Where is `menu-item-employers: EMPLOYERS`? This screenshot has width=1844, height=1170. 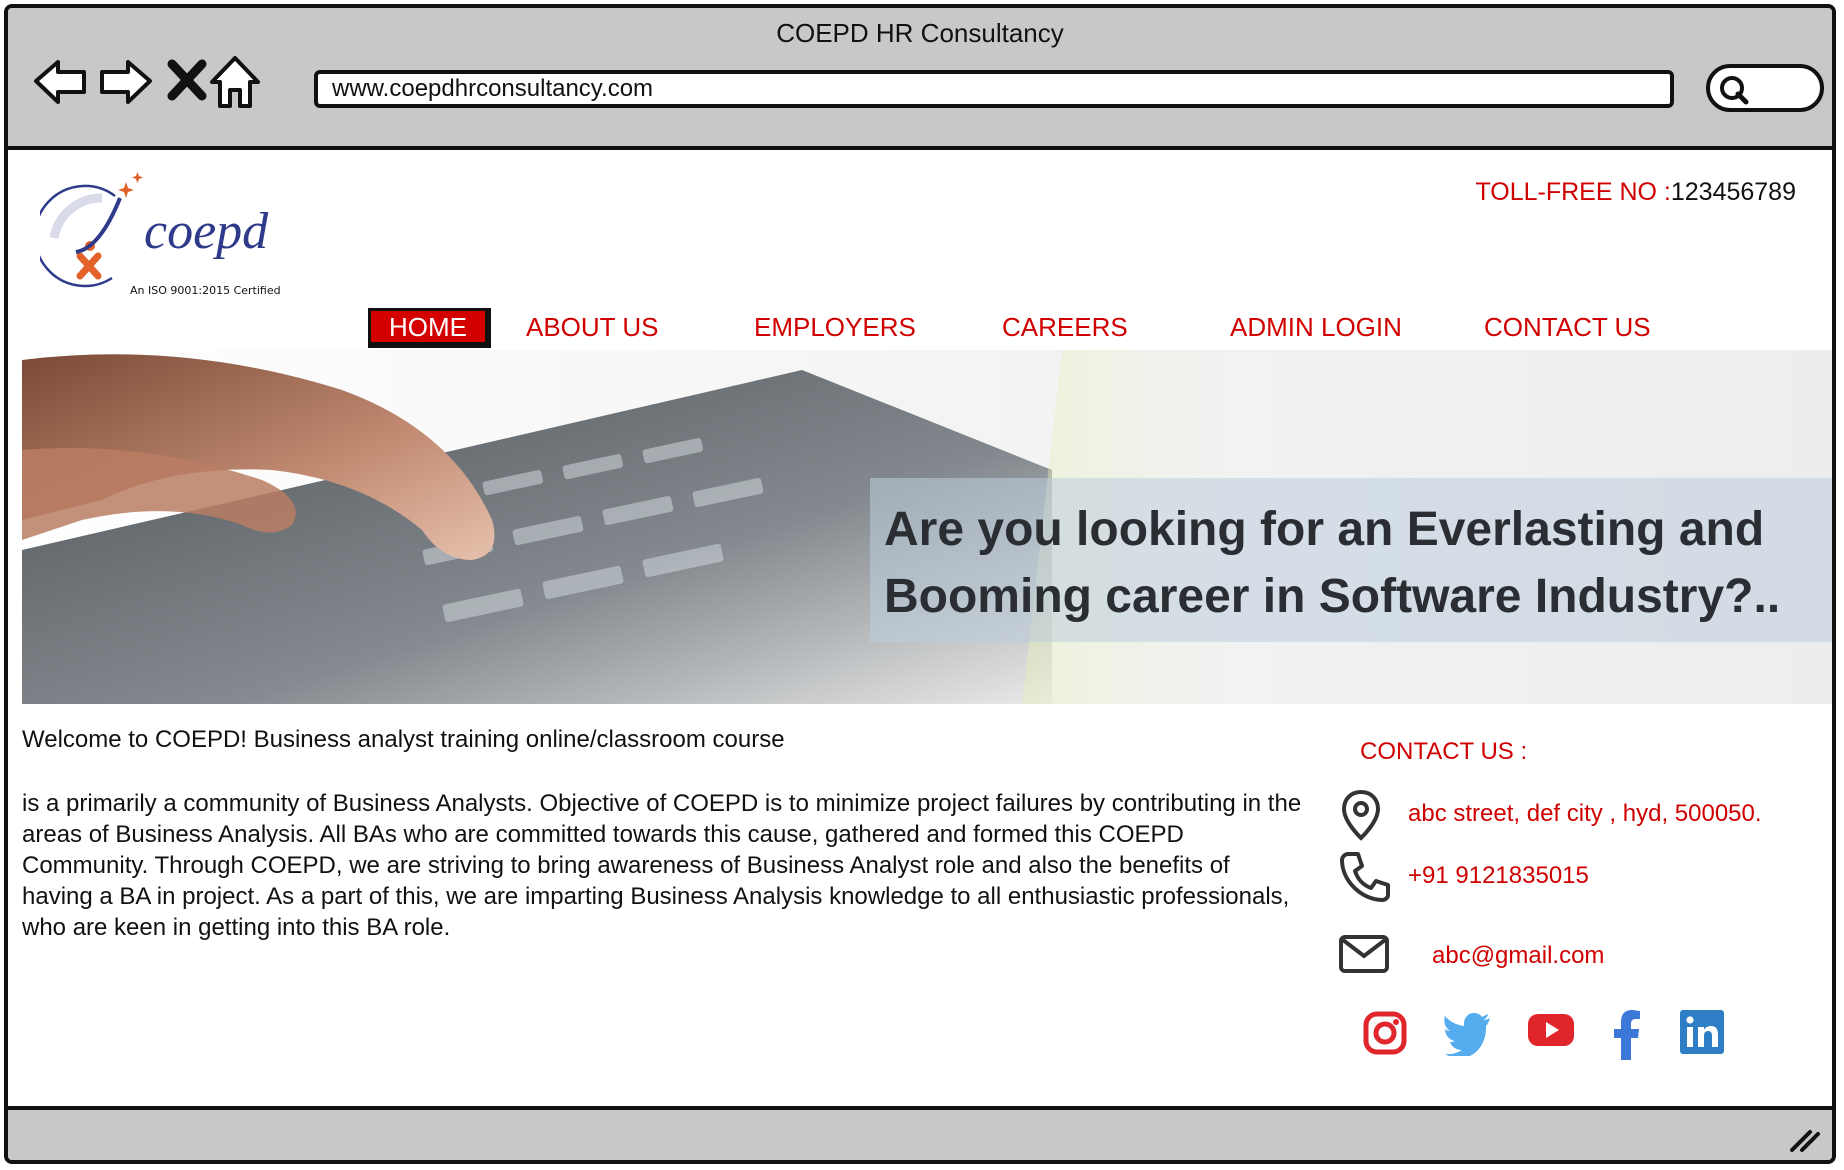
menu-item-employers: EMPLOYERS is located at coordinates (835, 327).